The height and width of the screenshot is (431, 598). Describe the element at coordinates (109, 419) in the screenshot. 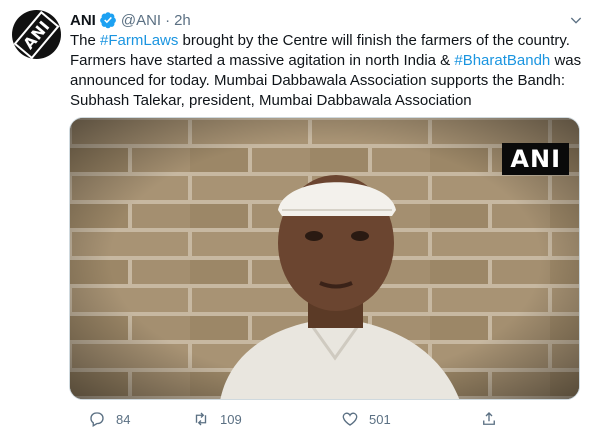

I see `reply-button: 84` at that location.